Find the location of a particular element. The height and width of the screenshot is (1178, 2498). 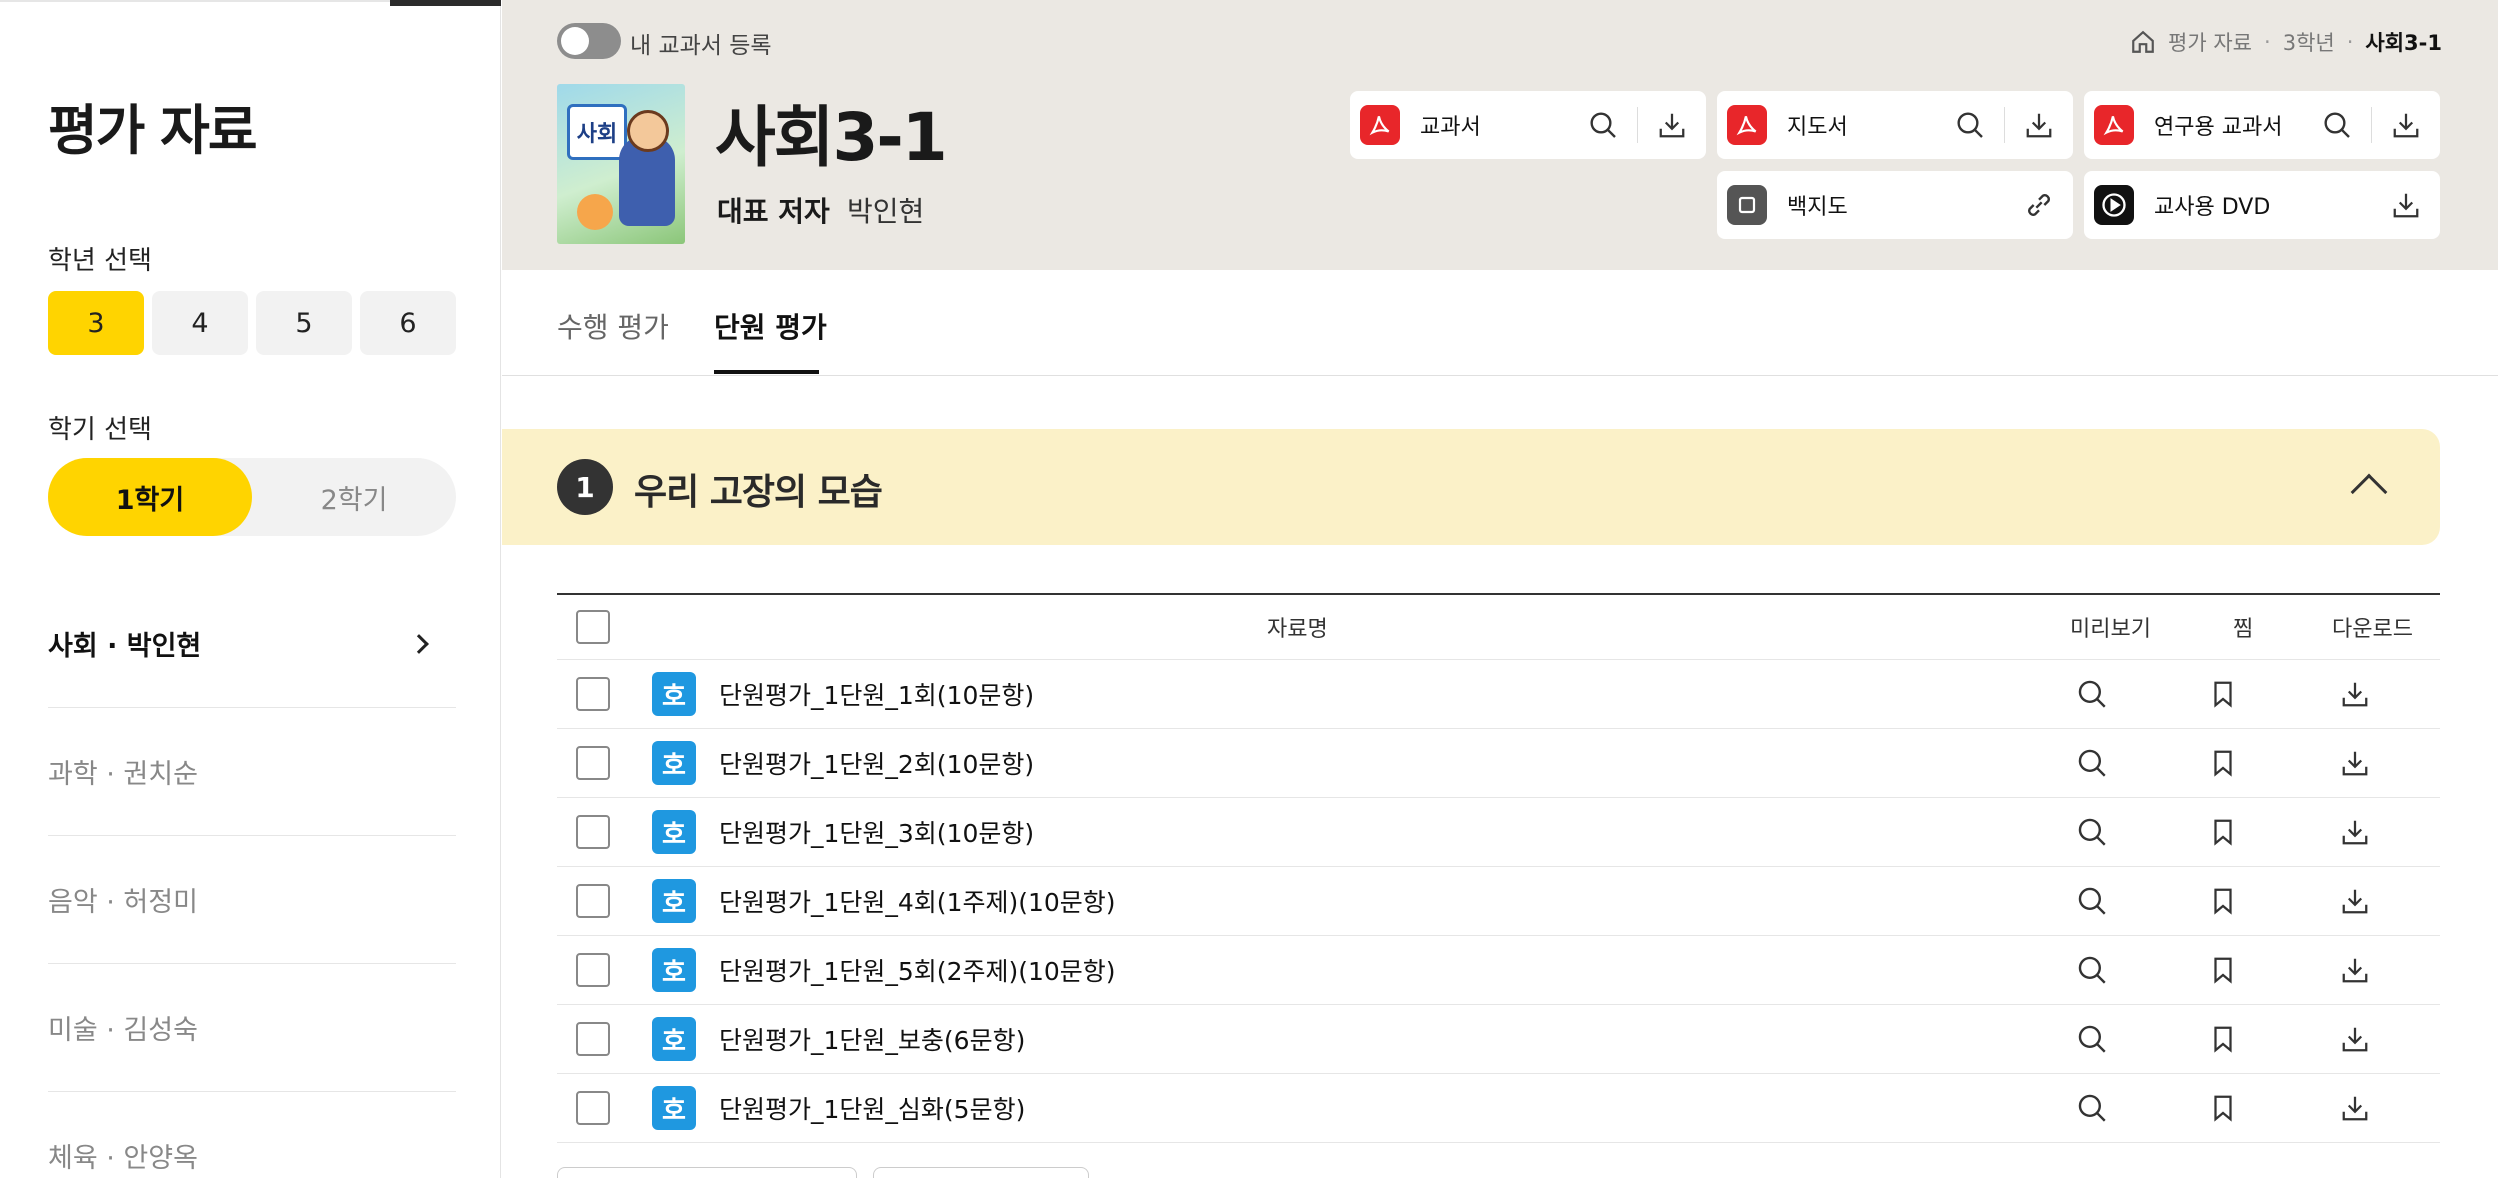

semester-button-2: 2학기 is located at coordinates (354, 497).